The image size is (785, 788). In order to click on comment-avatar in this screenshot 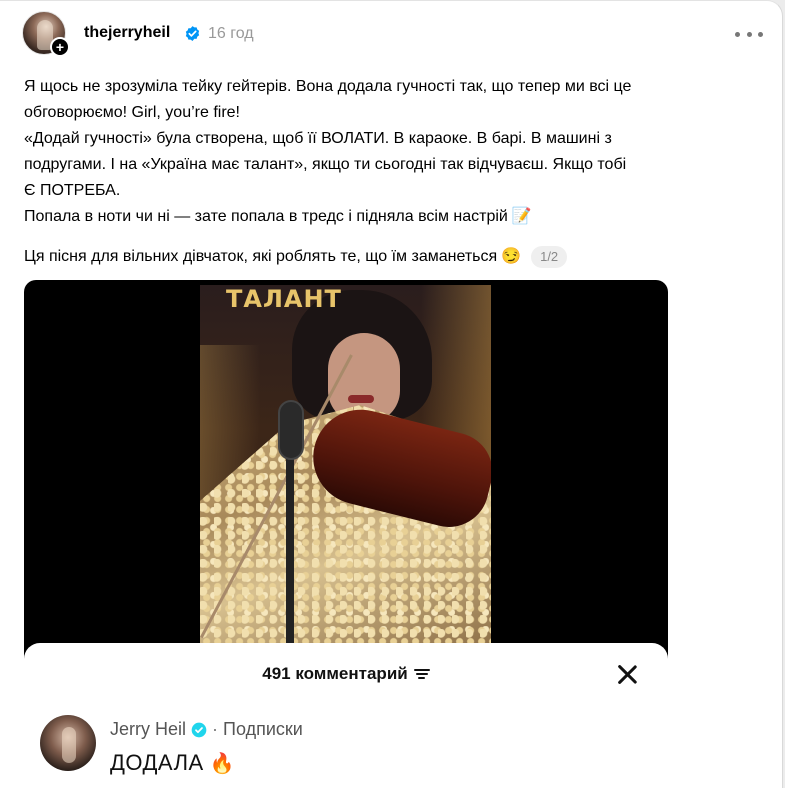, I will do `click(68, 743)`.